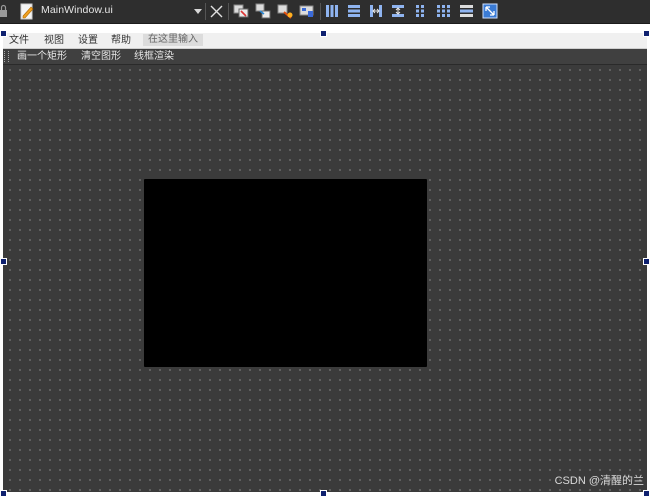  Describe the element at coordinates (216, 11) in the screenshot. I see `close-icon` at that location.